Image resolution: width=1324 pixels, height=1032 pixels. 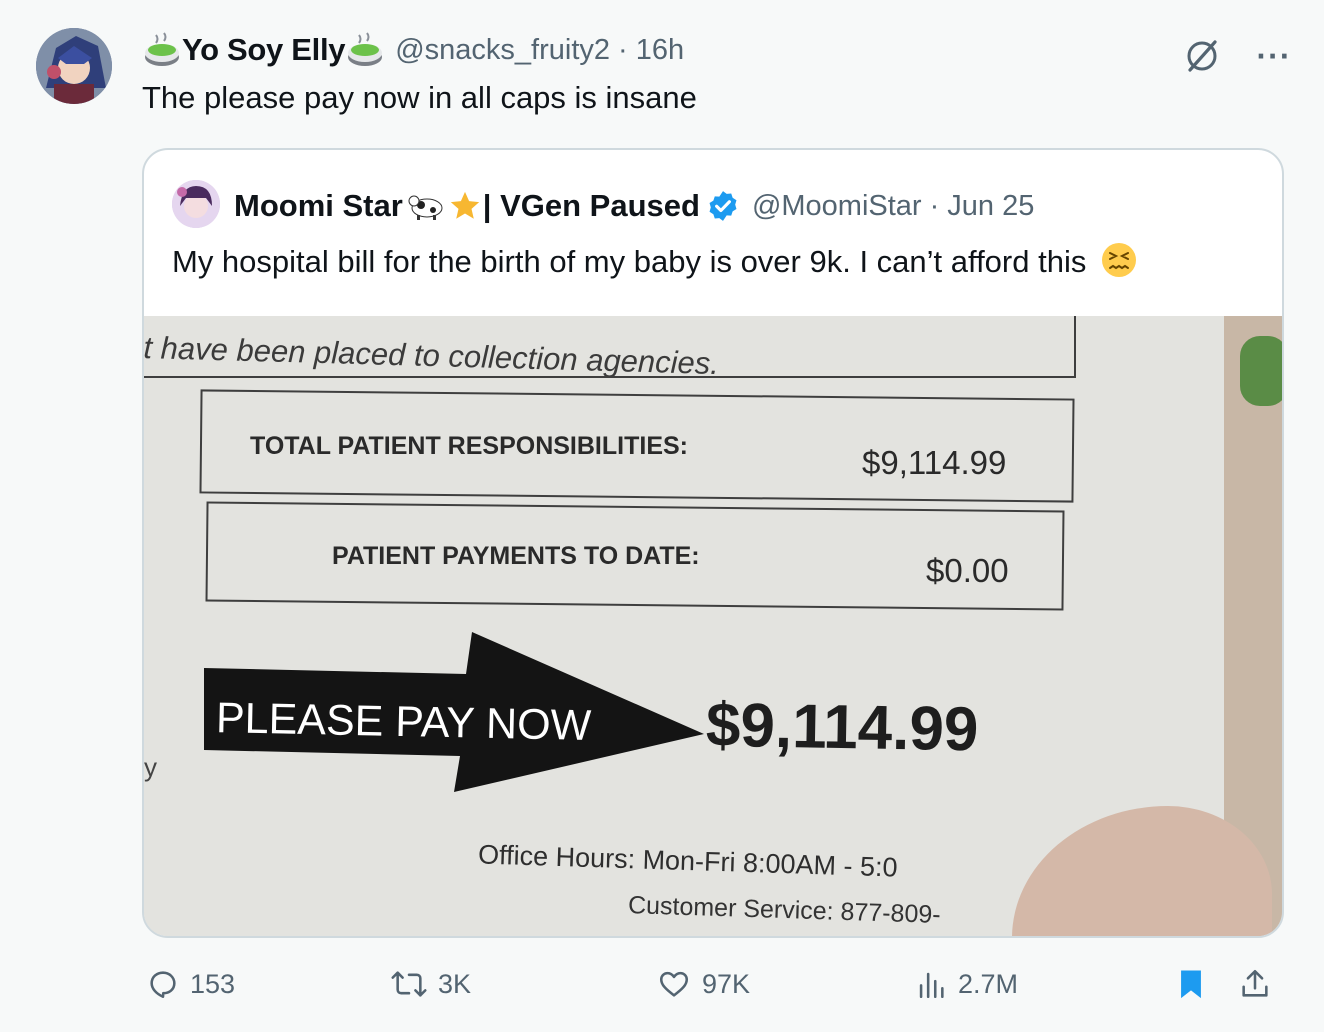 I want to click on green-object, so click(x=1261, y=371).